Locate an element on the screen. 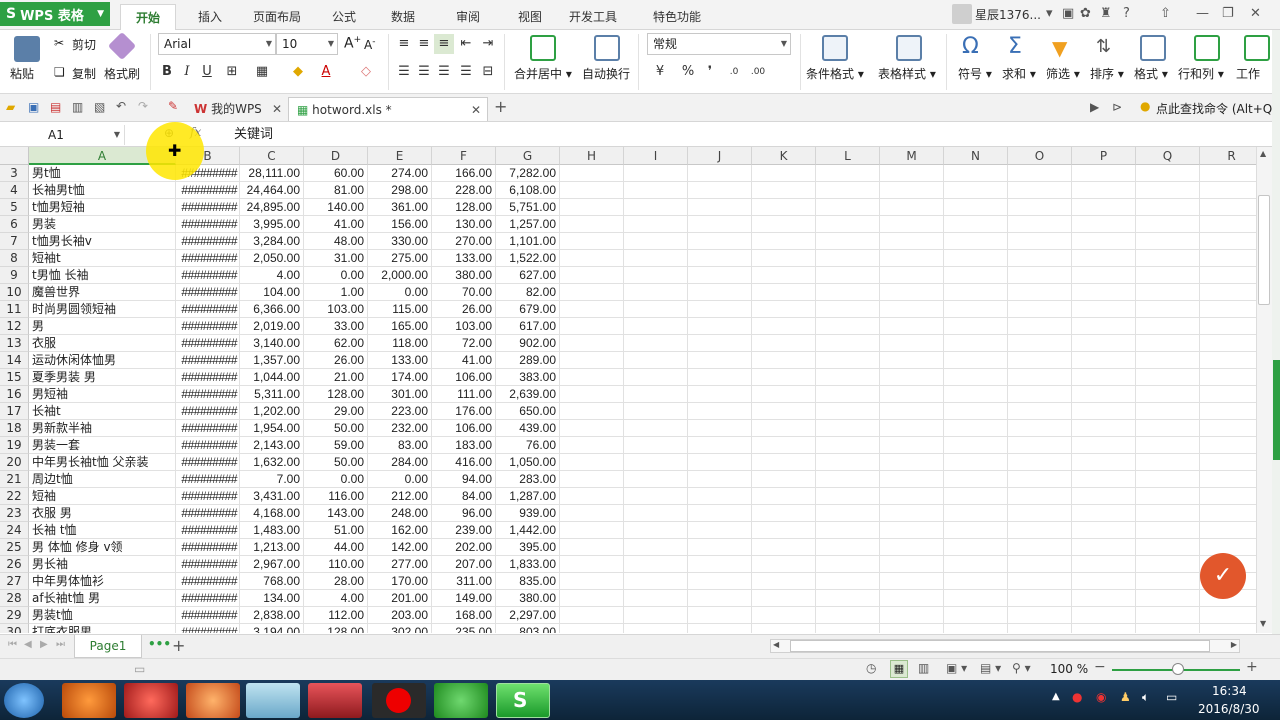 Image resolution: width=1280 pixels, height=720 pixels. decrease-decimal-icon: .00 is located at coordinates (758, 72).